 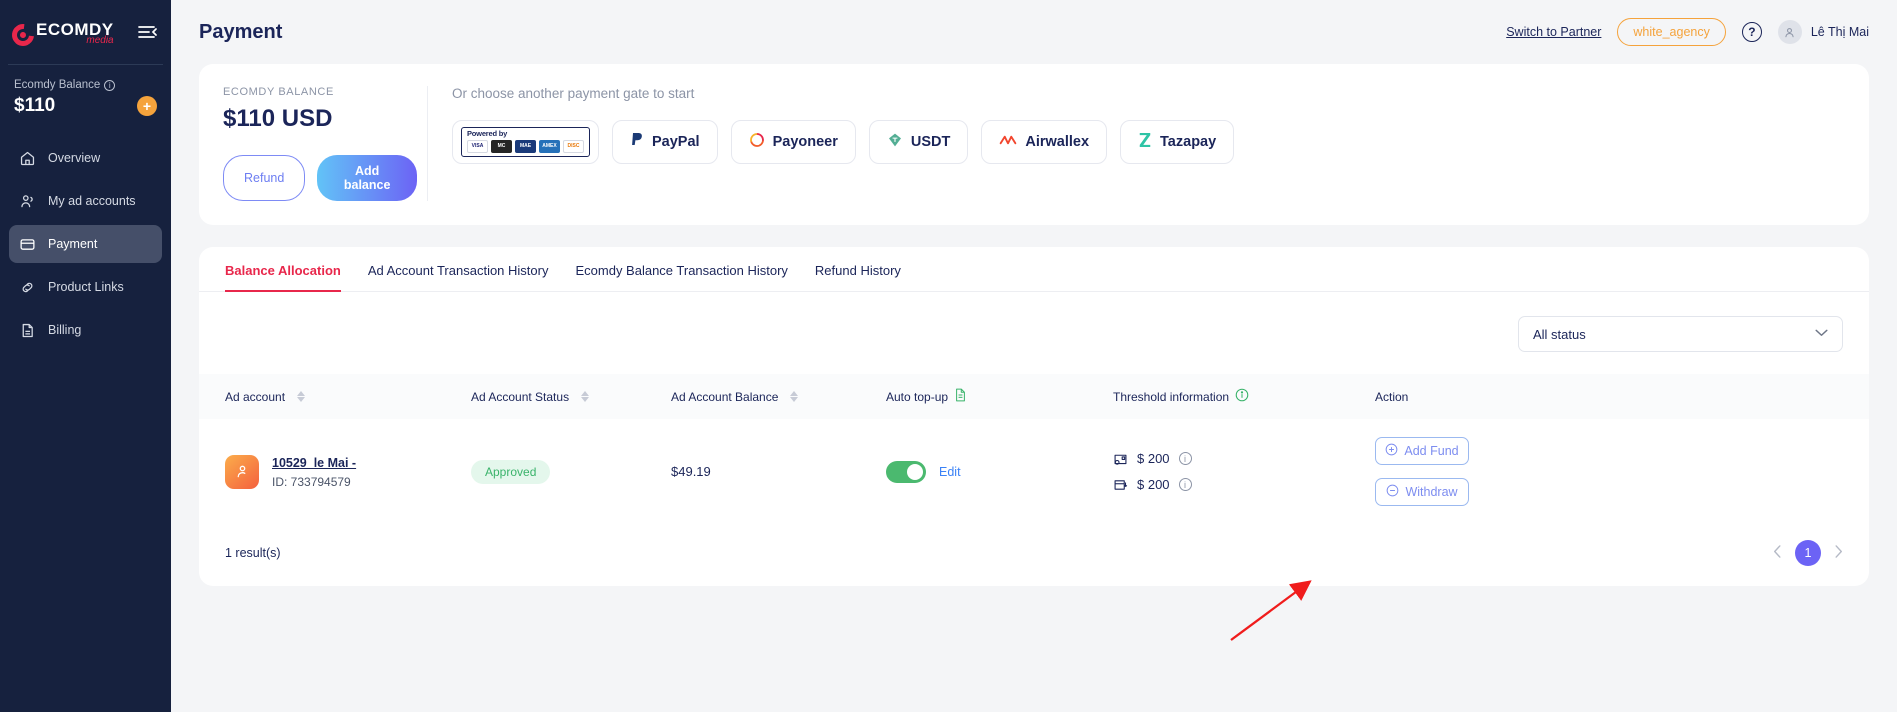 I want to click on tab-ecomdy-balance-transaction-history: Ecomdy Balance Transaction History, so click(x=681, y=277).